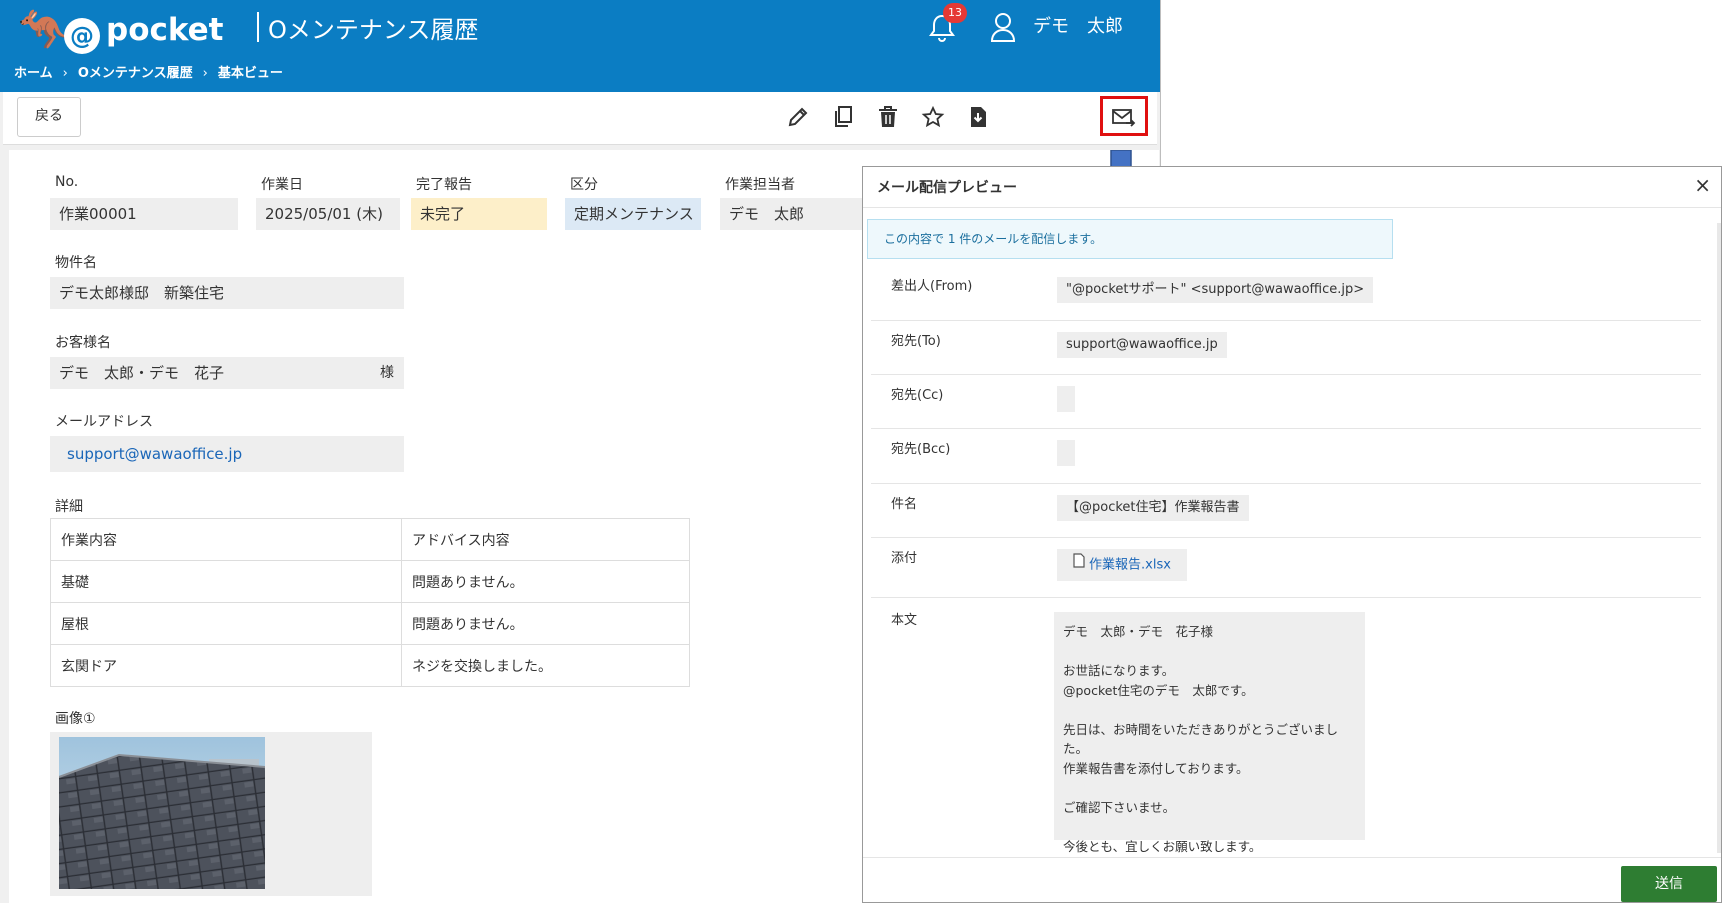 The width and height of the screenshot is (1724, 903). What do you see at coordinates (1719, 538) in the screenshot?
I see `dialog-scrollbar` at bounding box center [1719, 538].